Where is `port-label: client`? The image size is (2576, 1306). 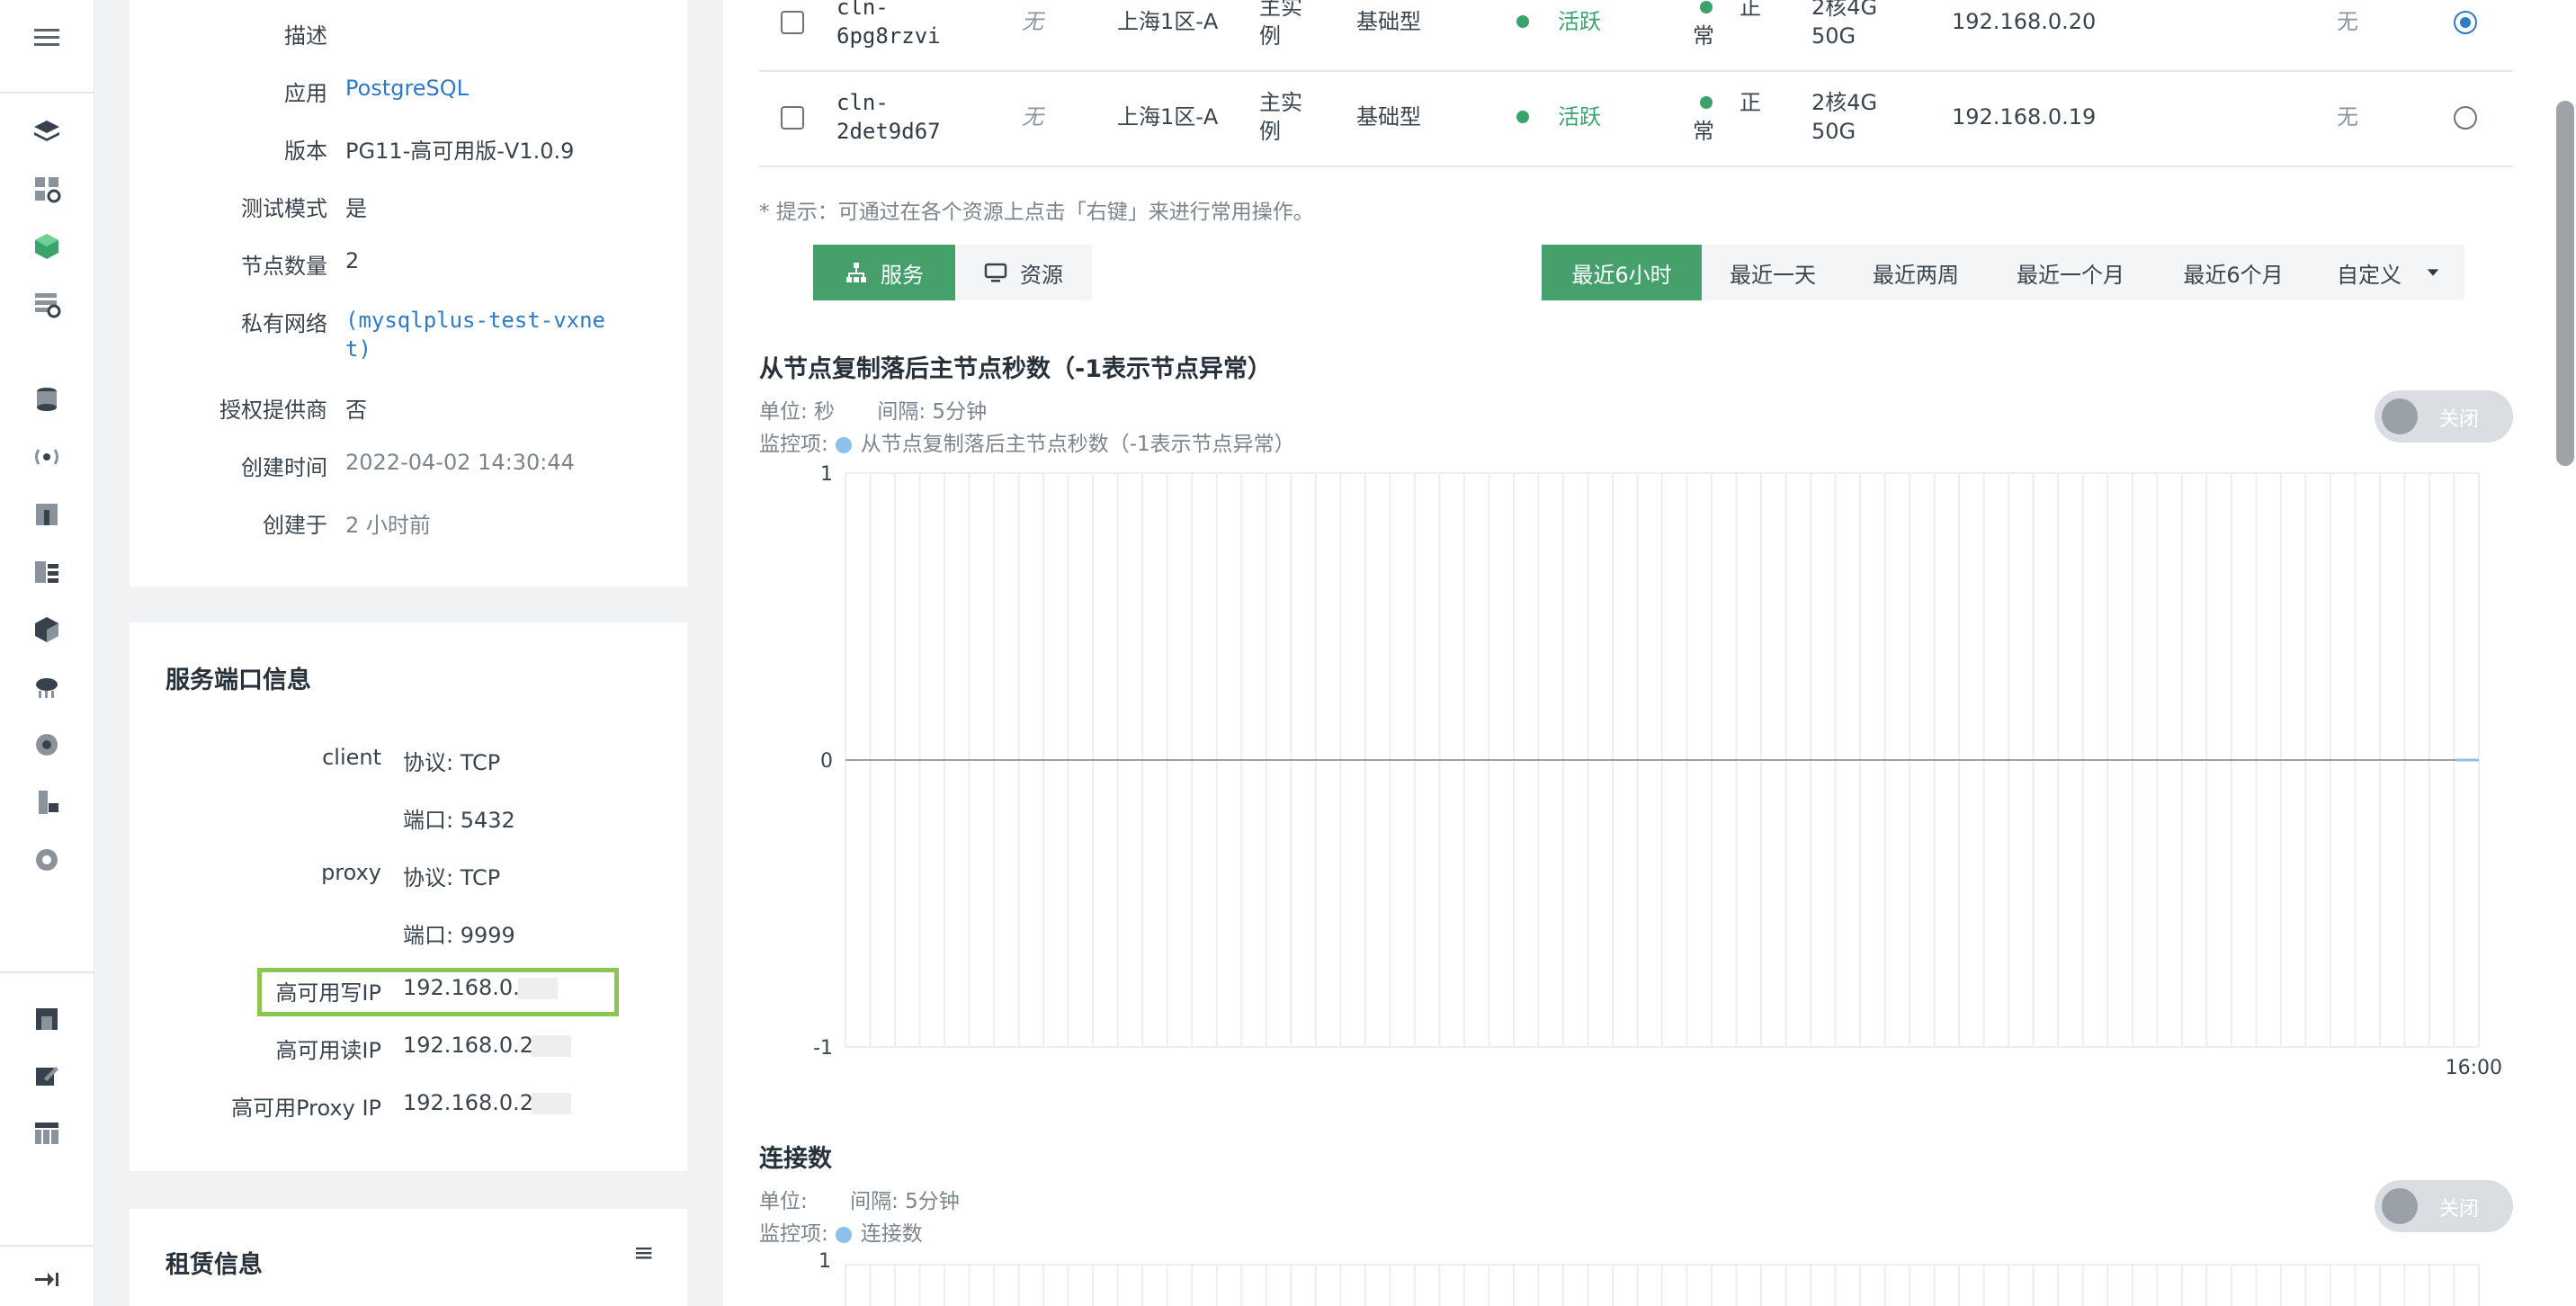 port-label: client is located at coordinates (351, 757).